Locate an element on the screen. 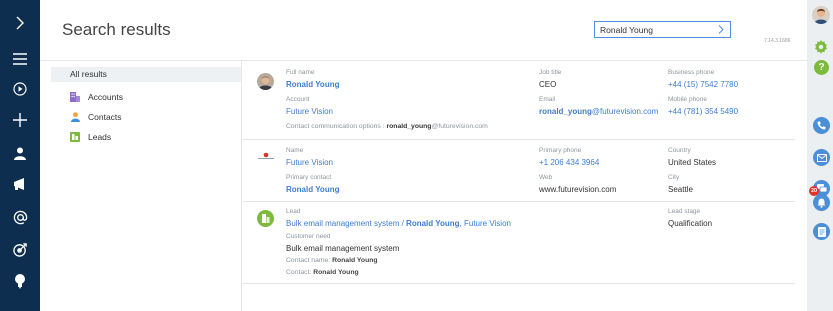  lead-stage-value: Qualification is located at coordinates (690, 223).